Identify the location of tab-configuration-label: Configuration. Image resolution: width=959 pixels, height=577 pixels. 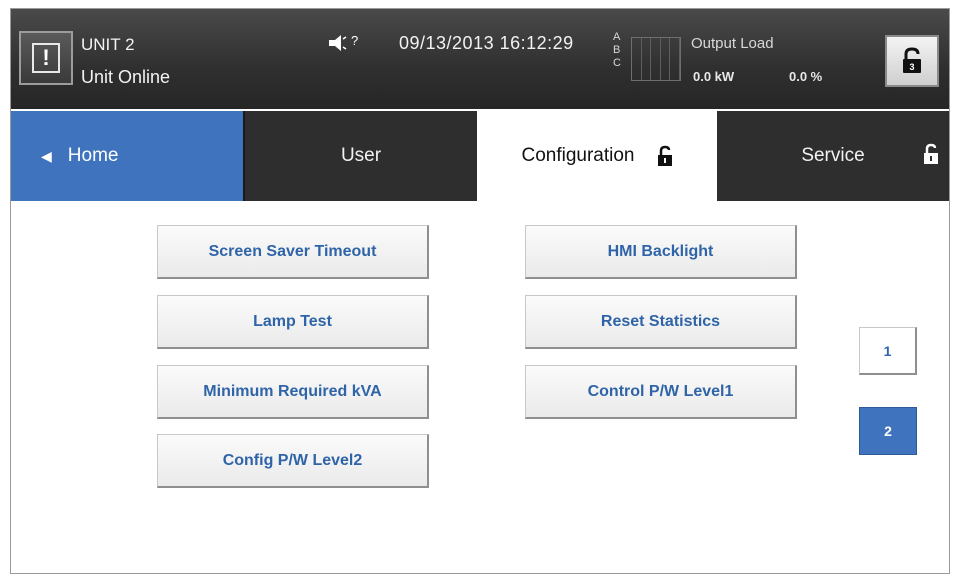
(578, 155).